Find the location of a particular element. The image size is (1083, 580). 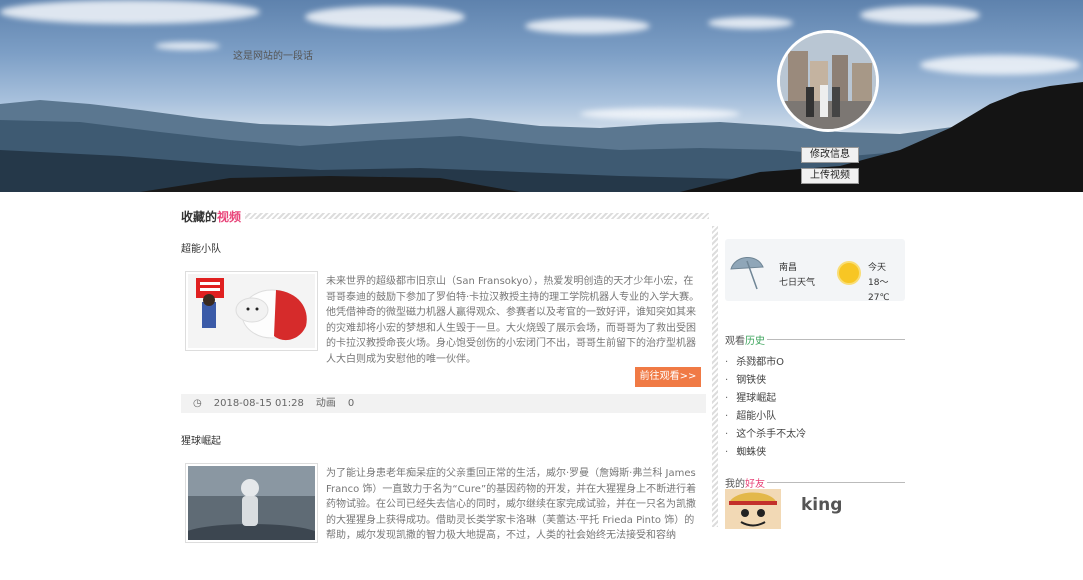

friends-heading: 我的好友 is located at coordinates (815, 482).